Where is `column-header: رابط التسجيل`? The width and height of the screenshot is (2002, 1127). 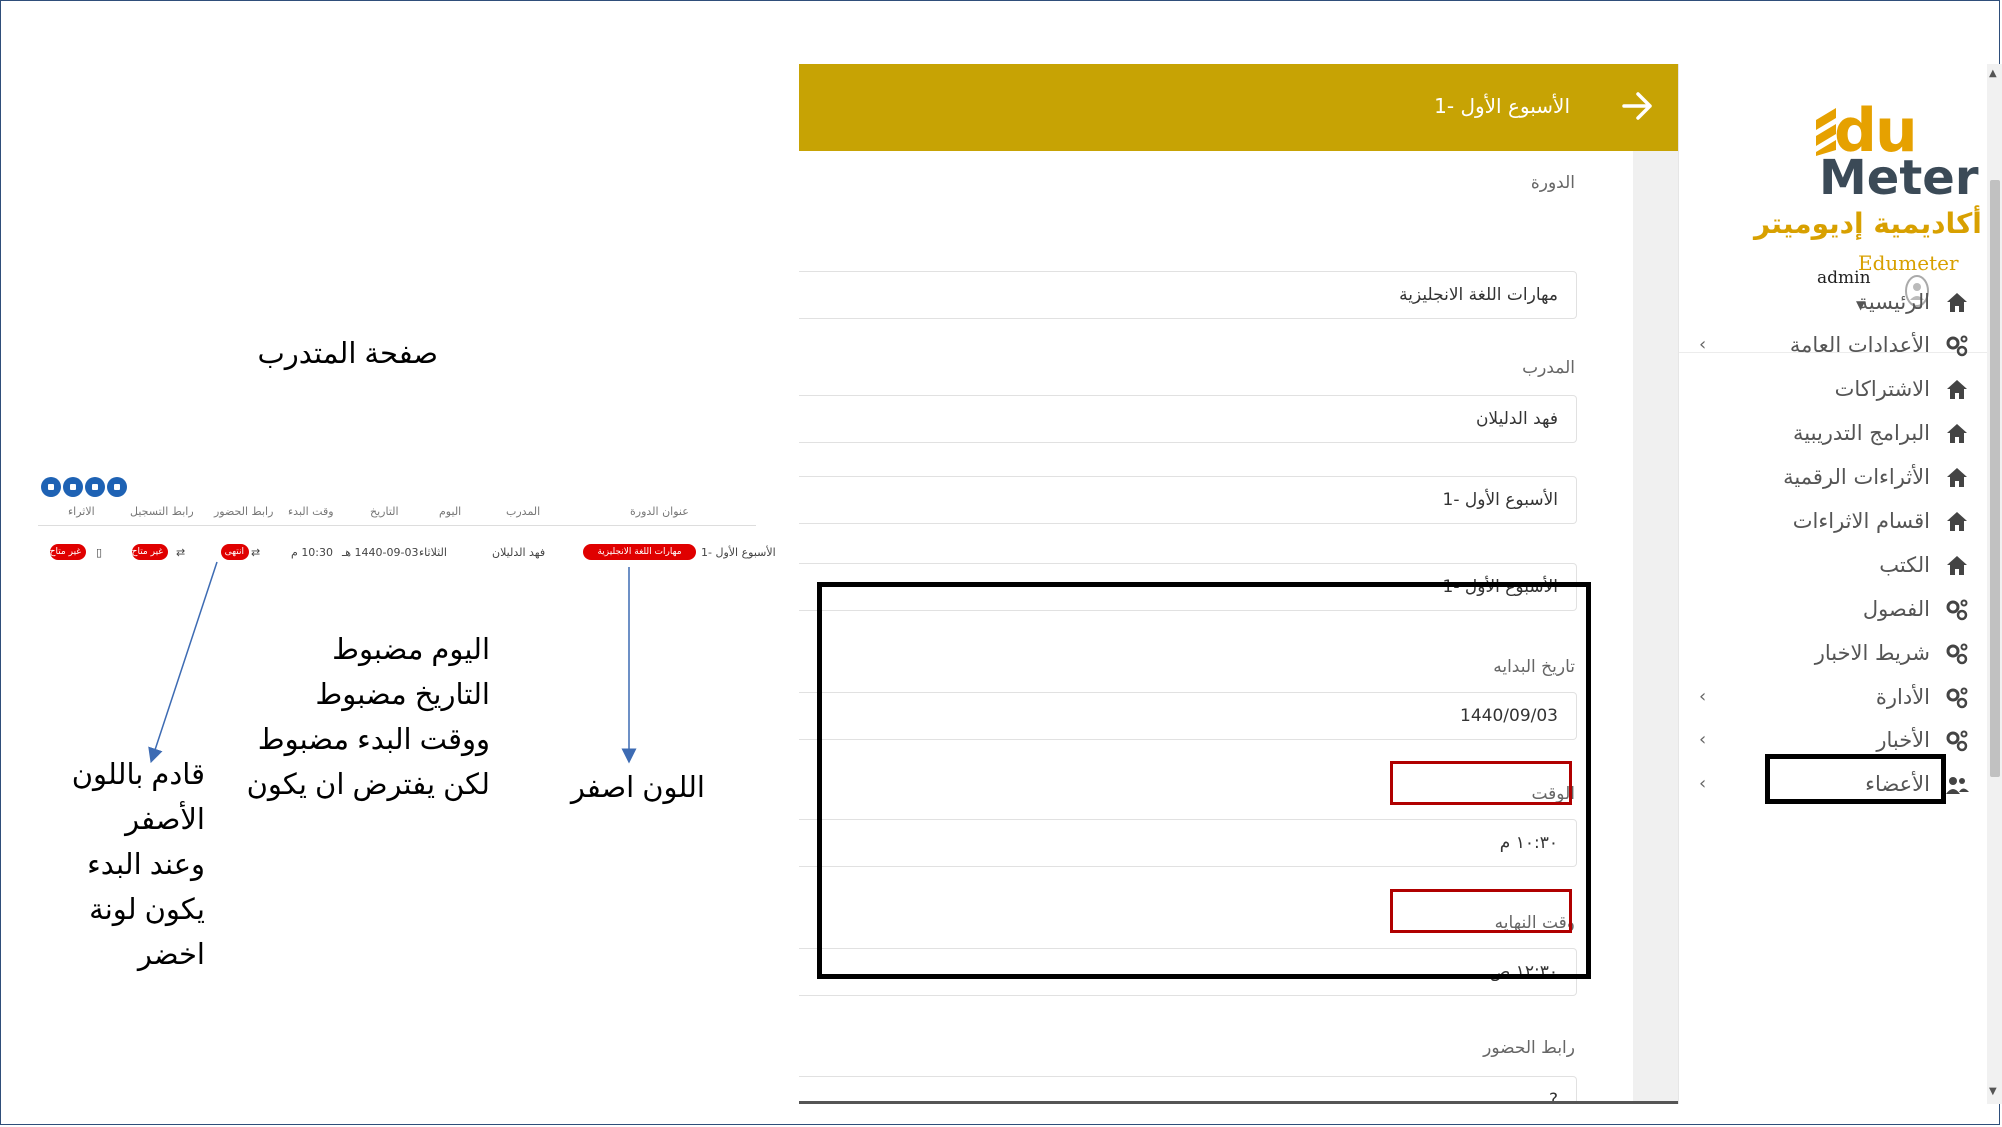
column-header: رابط التسجيل is located at coordinates (162, 511).